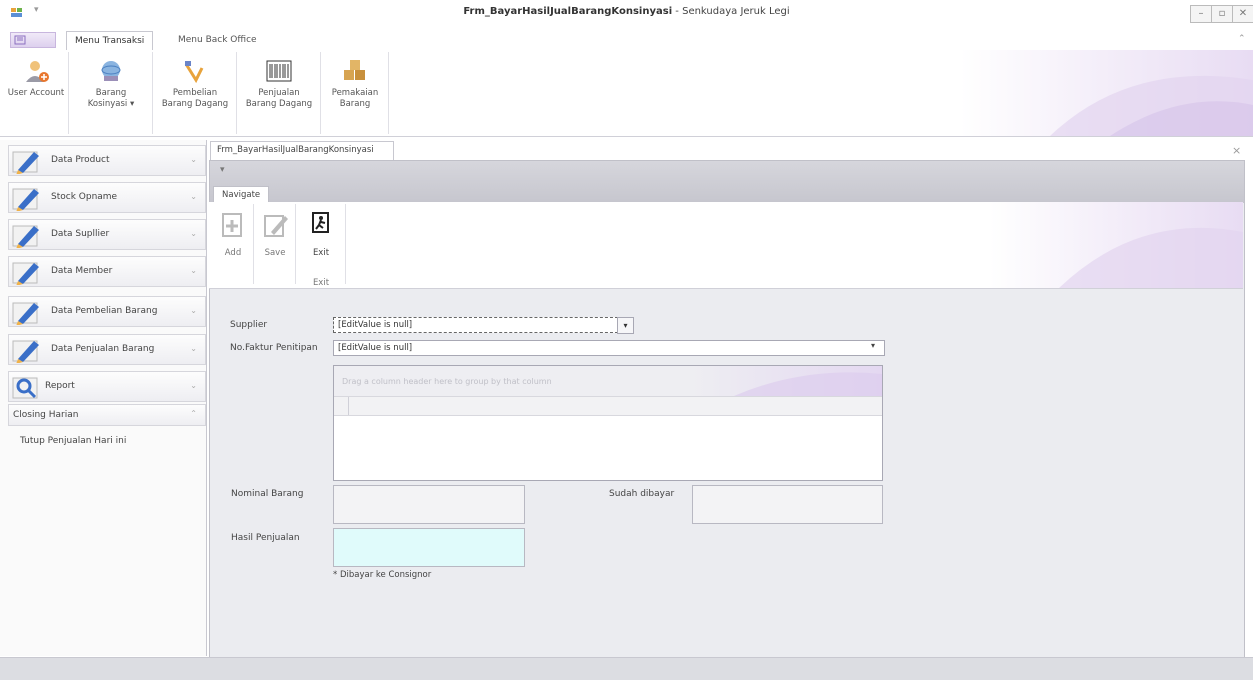  I want to click on boxes-icon, so click(355, 72).